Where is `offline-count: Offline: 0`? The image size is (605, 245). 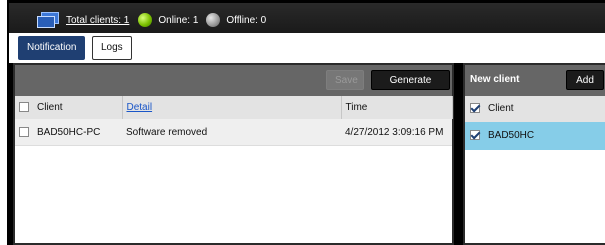
offline-count: Offline: 0 is located at coordinates (246, 20).